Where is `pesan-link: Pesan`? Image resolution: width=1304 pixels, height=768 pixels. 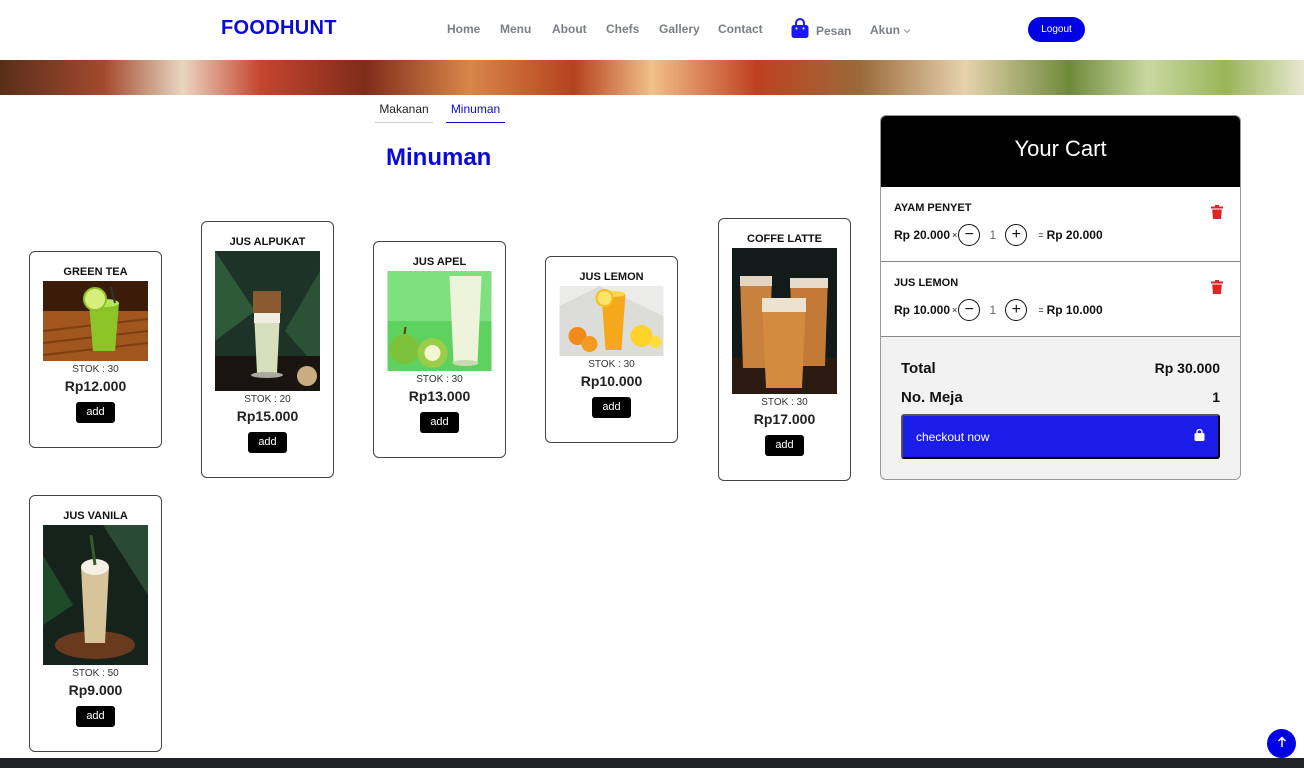 pesan-link: Pesan is located at coordinates (820, 31).